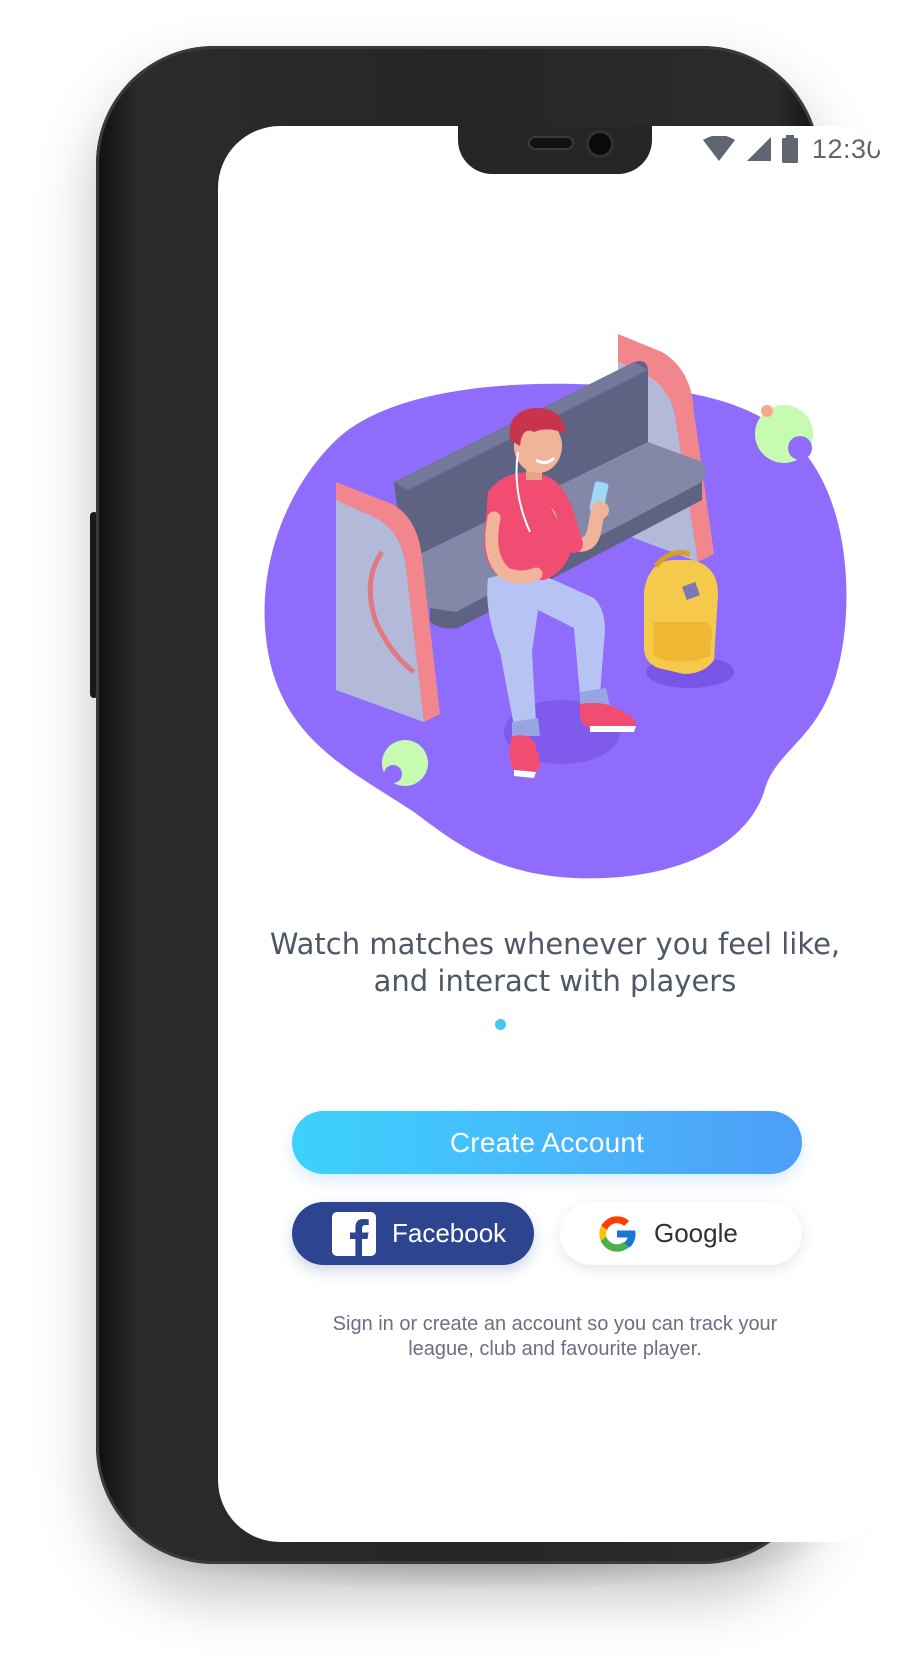 The image size is (918, 1664). Describe the element at coordinates (718, 148) in the screenshot. I see `wifi-icon` at that location.